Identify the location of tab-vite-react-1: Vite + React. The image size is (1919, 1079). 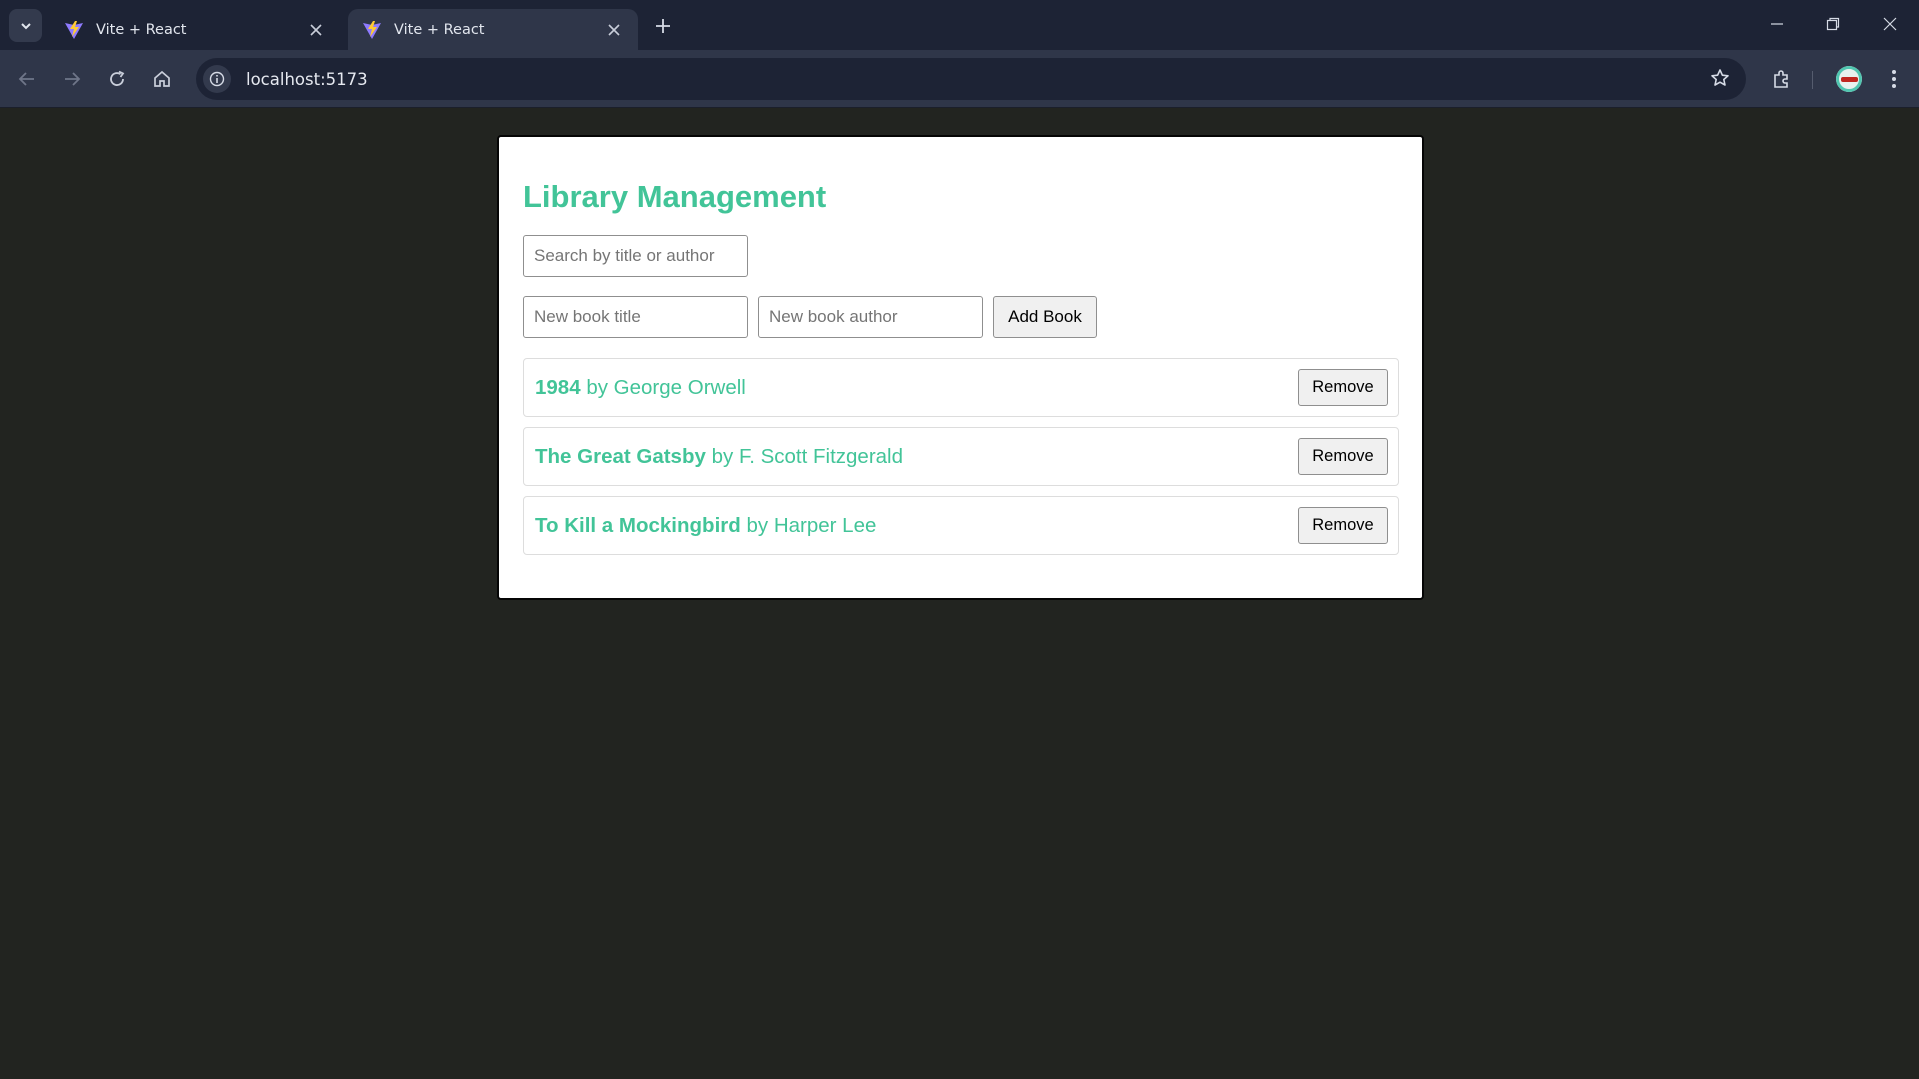
(195, 29).